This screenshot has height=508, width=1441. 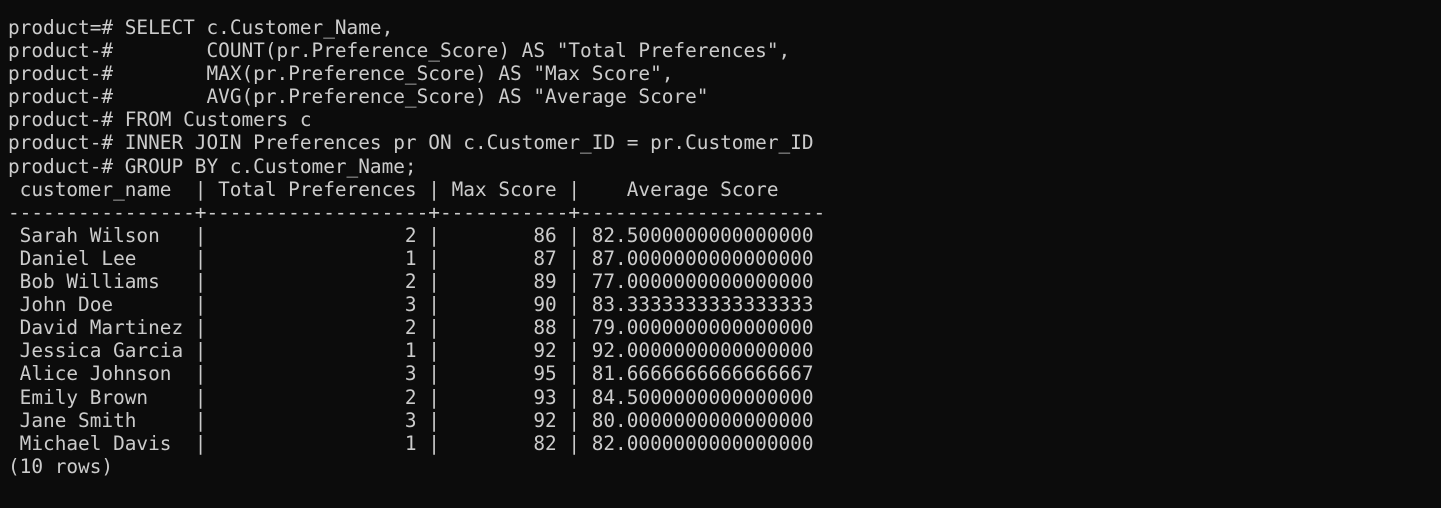 I want to click on prompt: product=#, so click(x=66, y=27).